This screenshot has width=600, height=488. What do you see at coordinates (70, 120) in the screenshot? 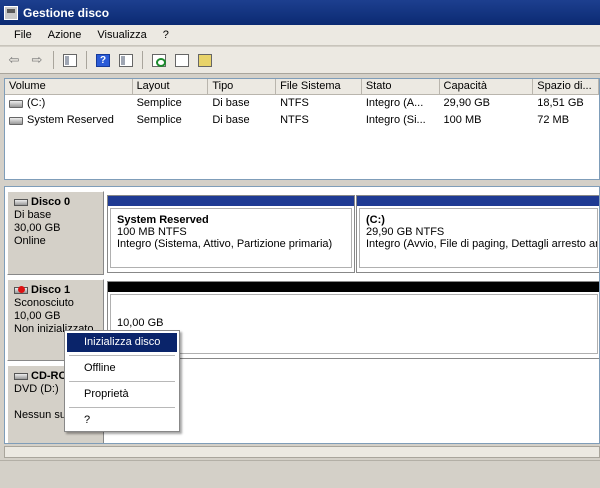
I see `volume-name: System Reserved` at bounding box center [70, 120].